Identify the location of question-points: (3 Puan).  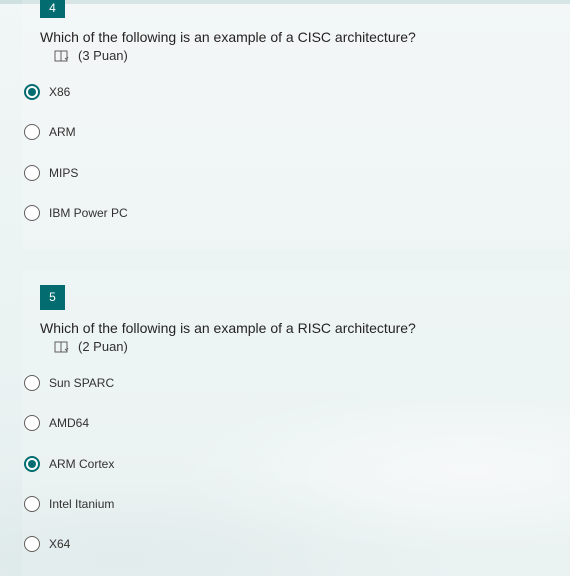
(91, 55).